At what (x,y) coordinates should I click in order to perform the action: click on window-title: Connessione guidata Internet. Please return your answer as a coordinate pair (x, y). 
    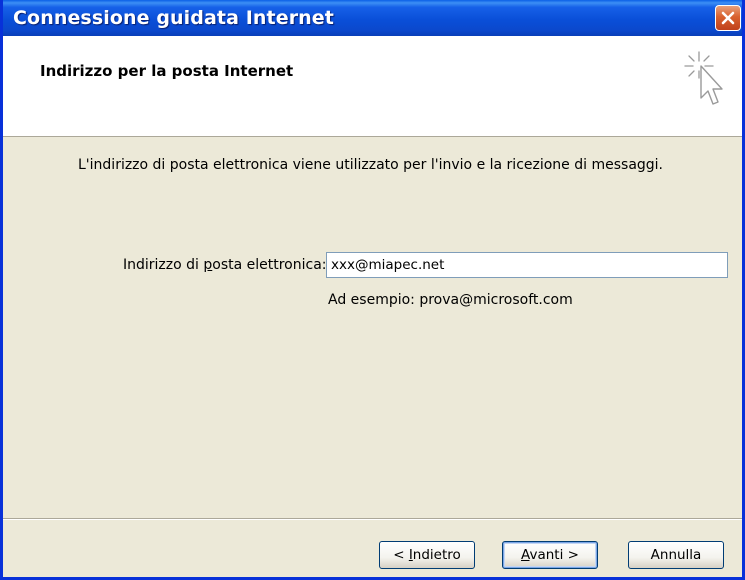
    Looking at the image, I should click on (173, 18).